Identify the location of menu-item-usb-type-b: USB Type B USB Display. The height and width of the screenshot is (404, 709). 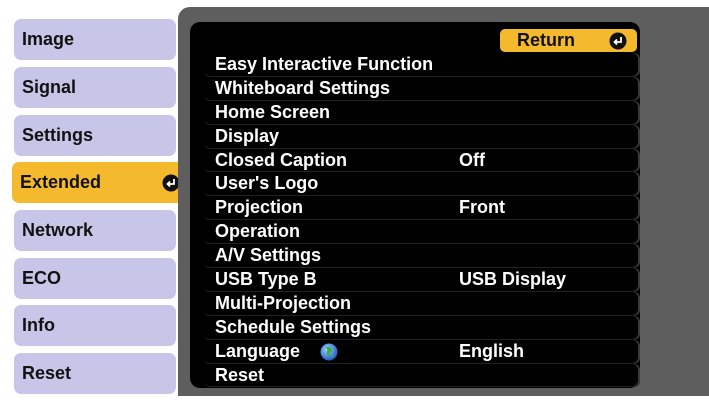
(422, 280).